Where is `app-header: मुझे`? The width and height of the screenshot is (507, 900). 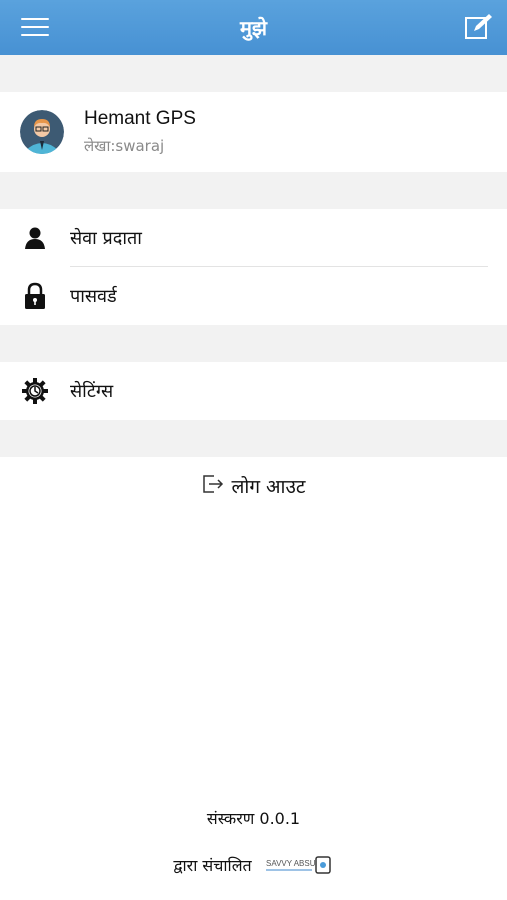 app-header: मुझे is located at coordinates (253, 27).